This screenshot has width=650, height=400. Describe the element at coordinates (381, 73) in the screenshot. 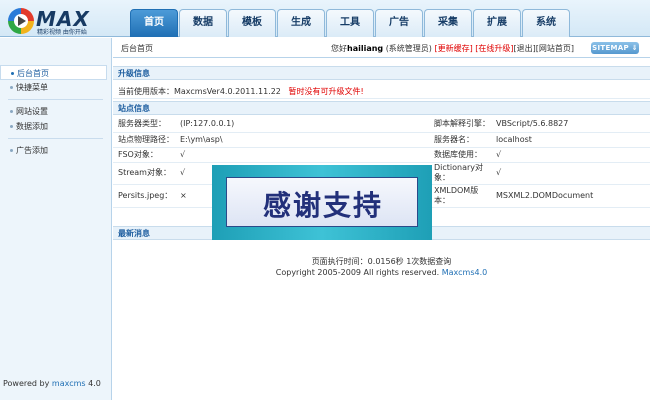

I see `upgrade-info-heading: 升级信息` at that location.